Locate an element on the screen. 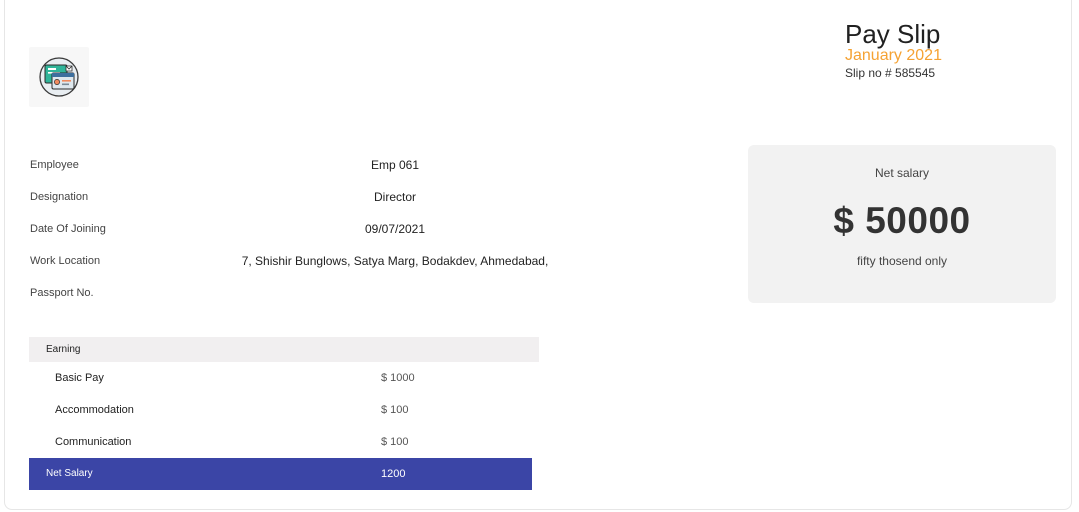  total-label: Net Salary is located at coordinates (69, 473).